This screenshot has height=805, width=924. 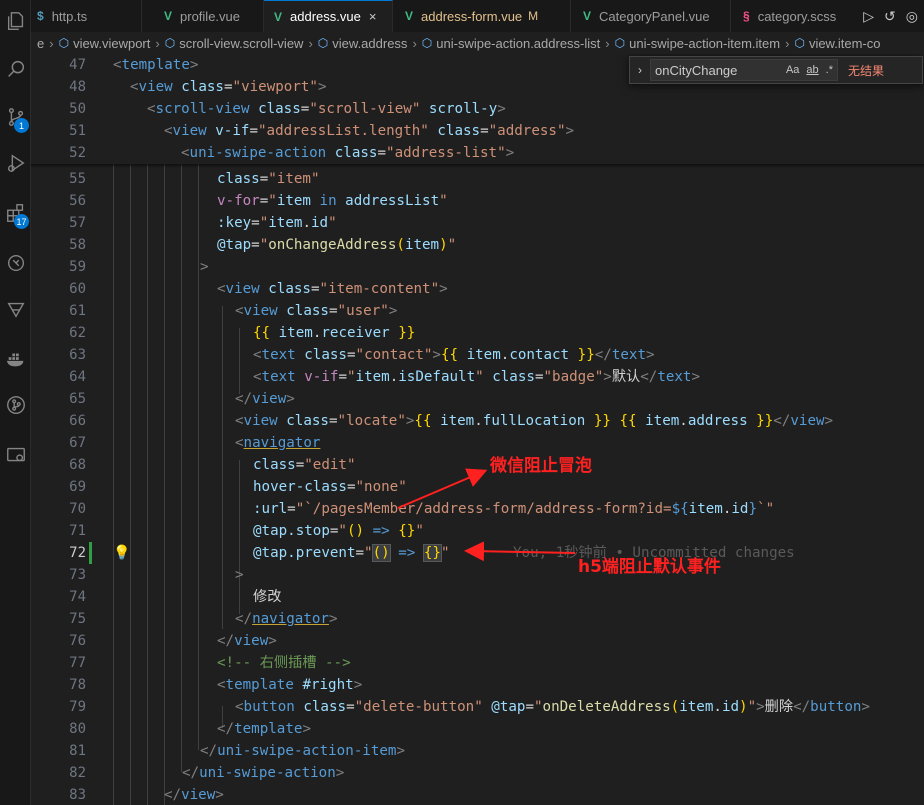 I want to click on find-input: onCityChange Aa ab .*, so click(x=744, y=70).